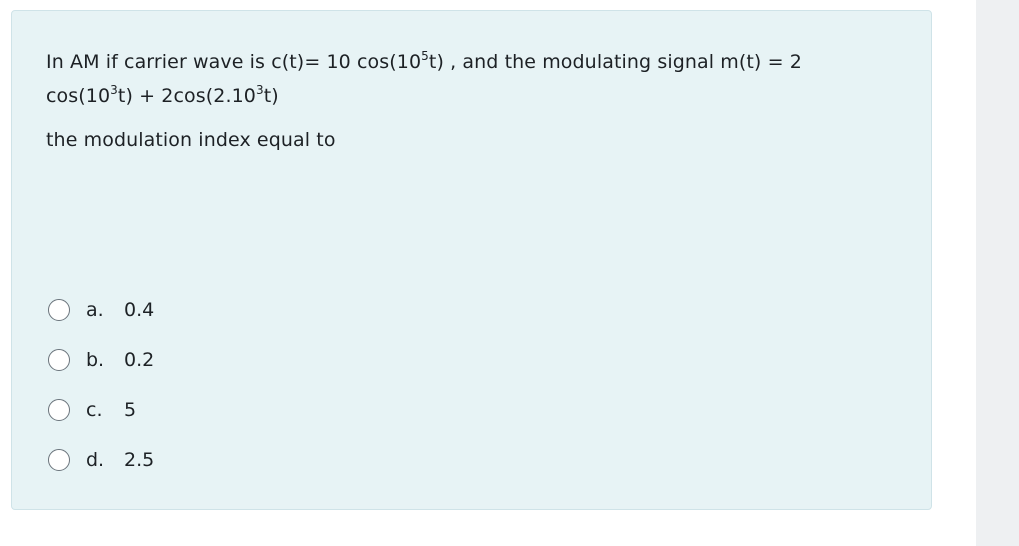 The image size is (1019, 546). I want to click on answer-option-b: b. 0.2, so click(101, 360).